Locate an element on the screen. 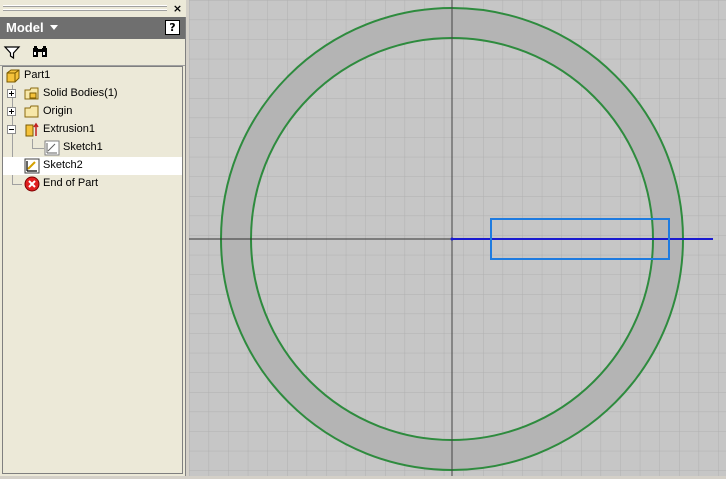  part-icon is located at coordinates (13, 76).